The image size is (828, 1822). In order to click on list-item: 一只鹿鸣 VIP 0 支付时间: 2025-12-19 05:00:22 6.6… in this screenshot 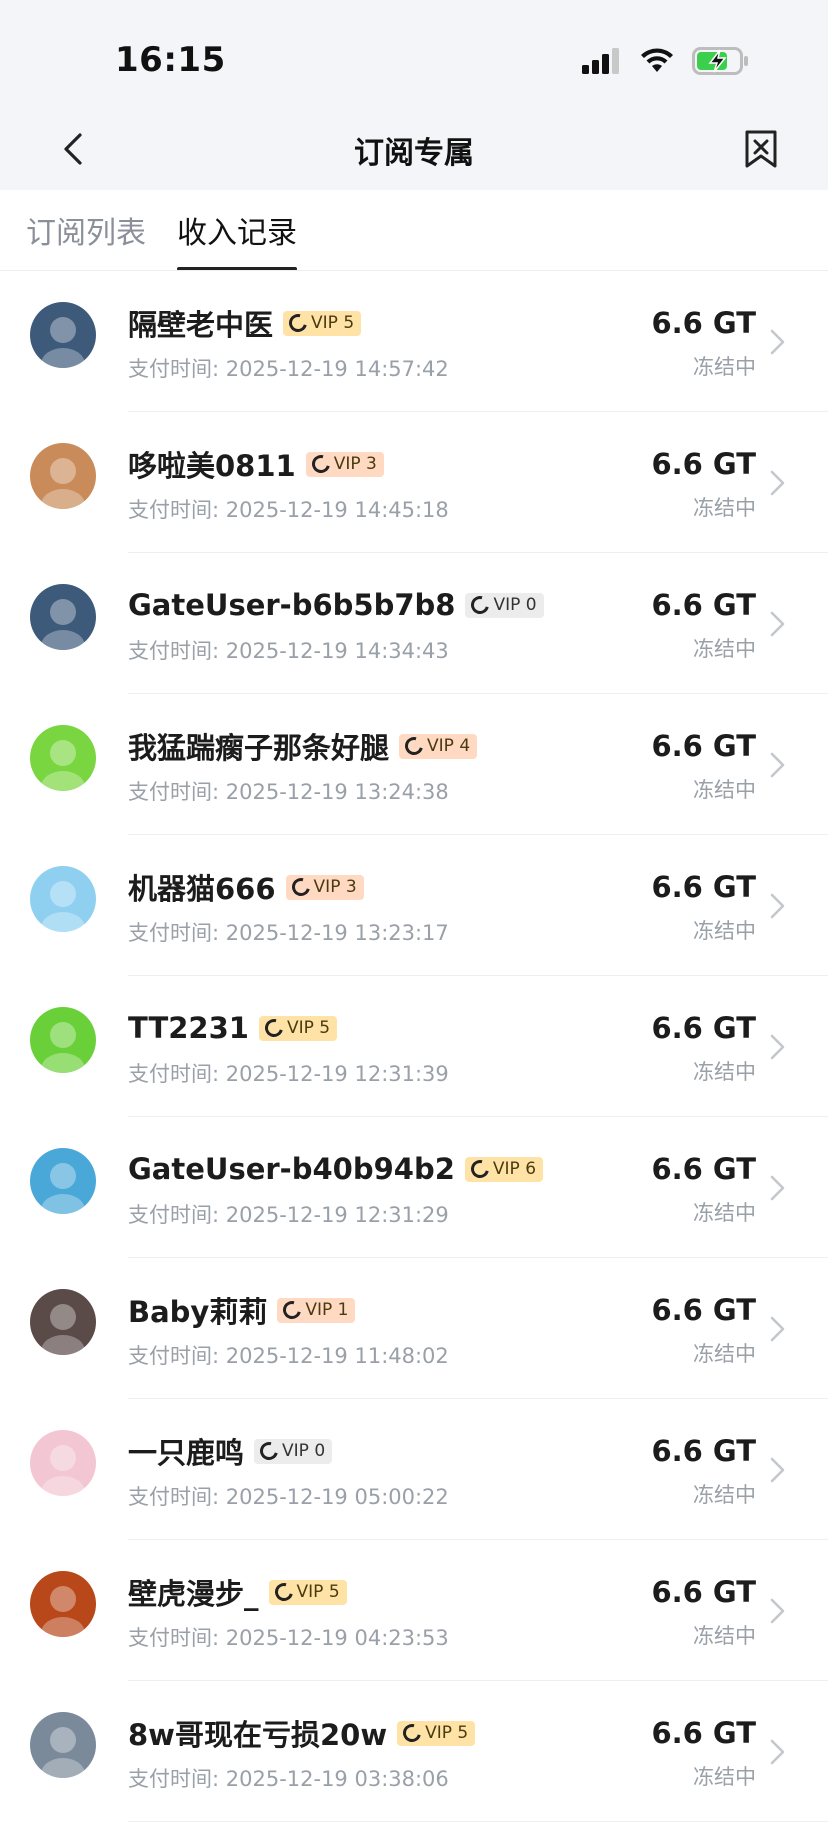, I will do `click(414, 1469)`.